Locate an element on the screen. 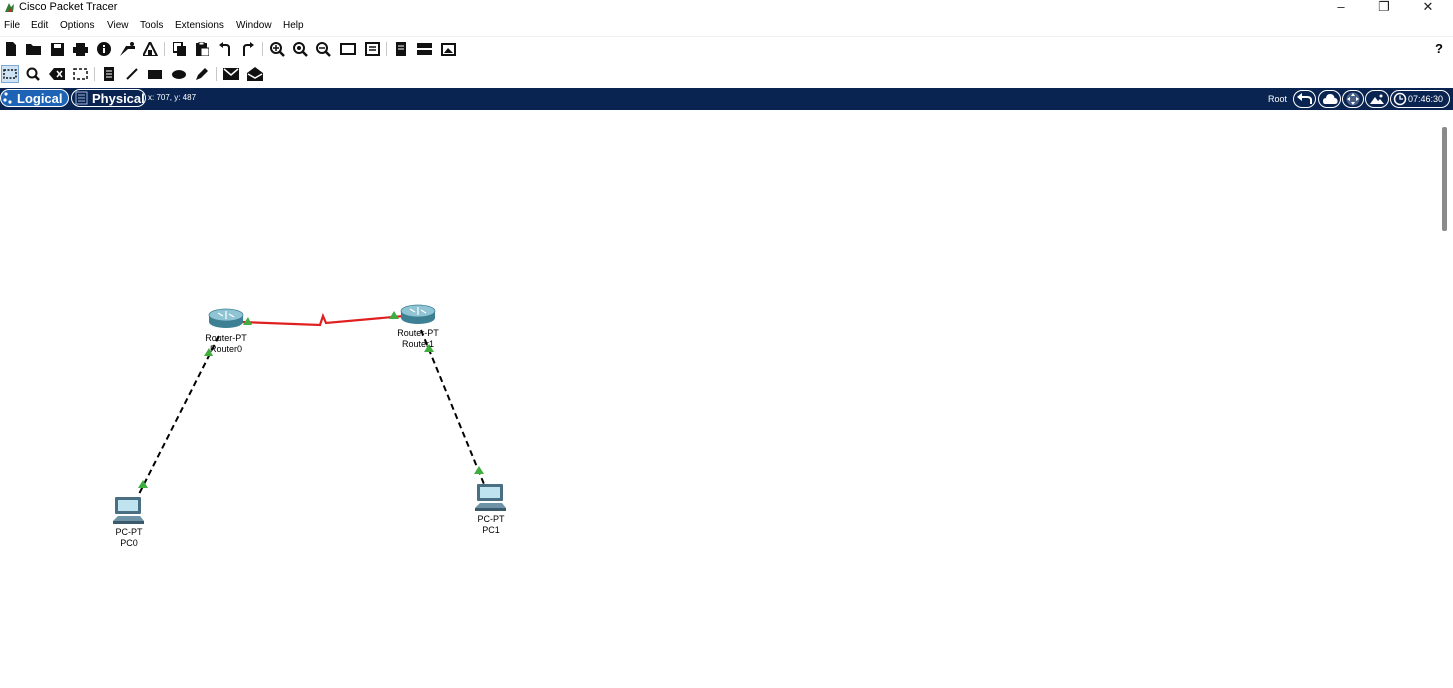 This screenshot has width=1453, height=688. image-button is located at coordinates (448, 49).